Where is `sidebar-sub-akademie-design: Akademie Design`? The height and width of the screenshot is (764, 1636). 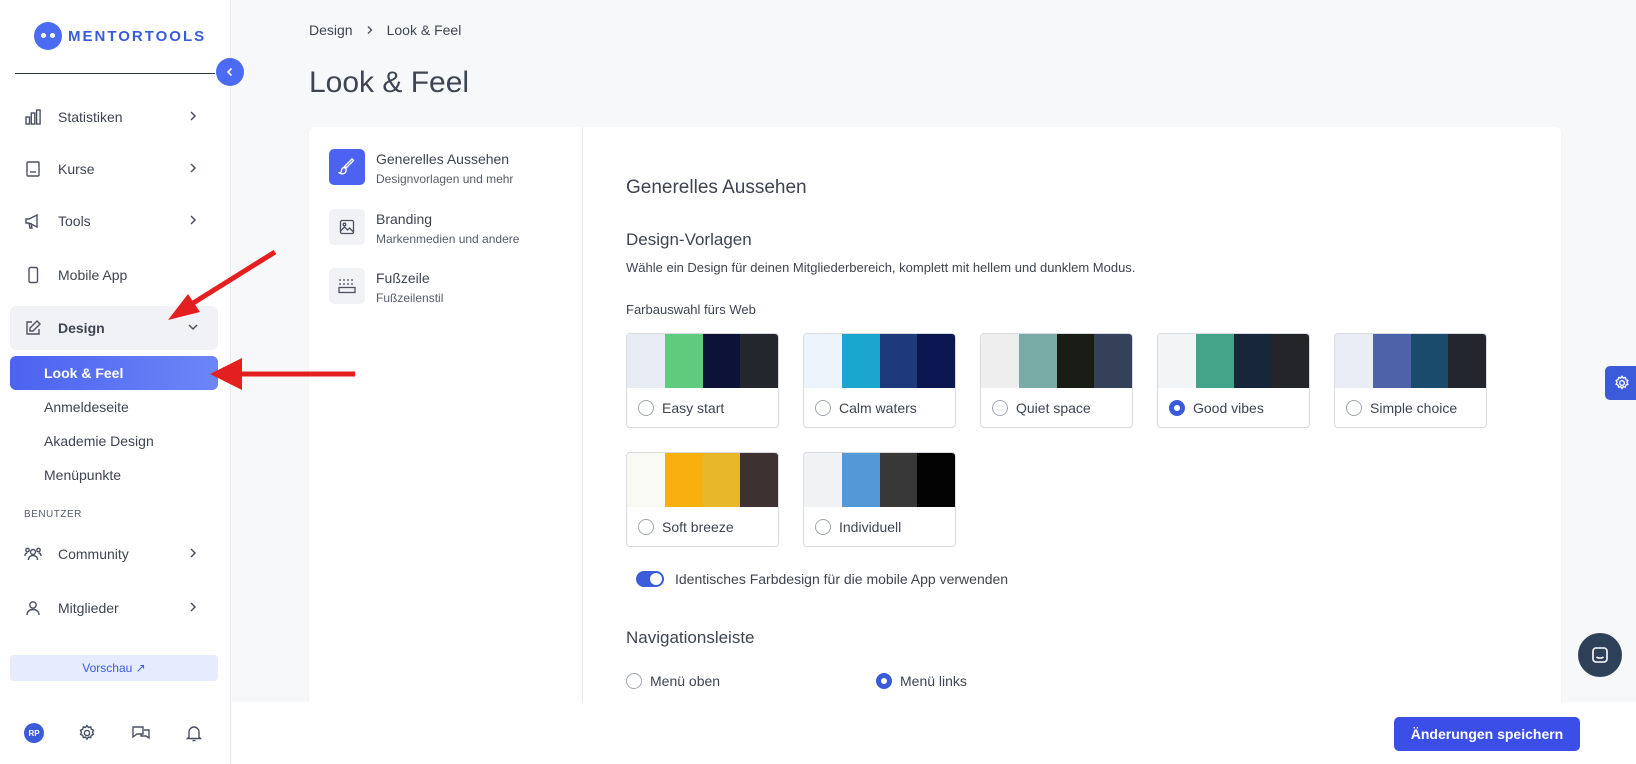 sidebar-sub-akademie-design: Akademie Design is located at coordinates (114, 441).